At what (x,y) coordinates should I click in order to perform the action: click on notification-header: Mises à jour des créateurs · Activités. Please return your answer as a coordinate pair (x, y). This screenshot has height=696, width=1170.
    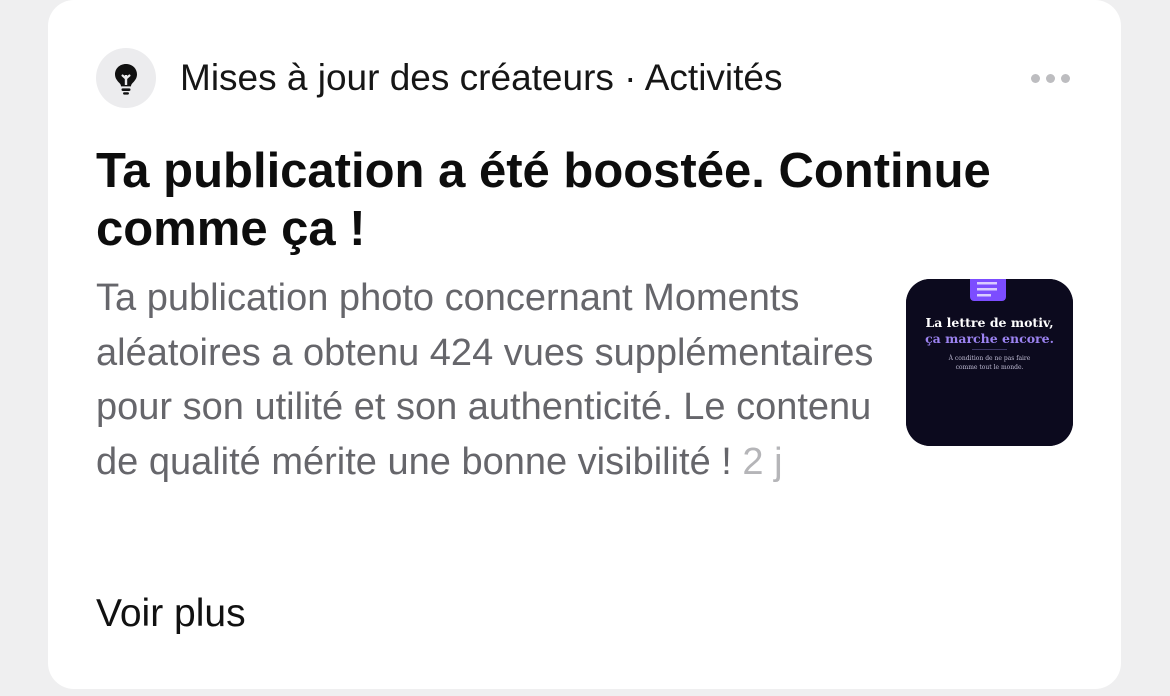
    Looking at the image, I should click on (584, 78).